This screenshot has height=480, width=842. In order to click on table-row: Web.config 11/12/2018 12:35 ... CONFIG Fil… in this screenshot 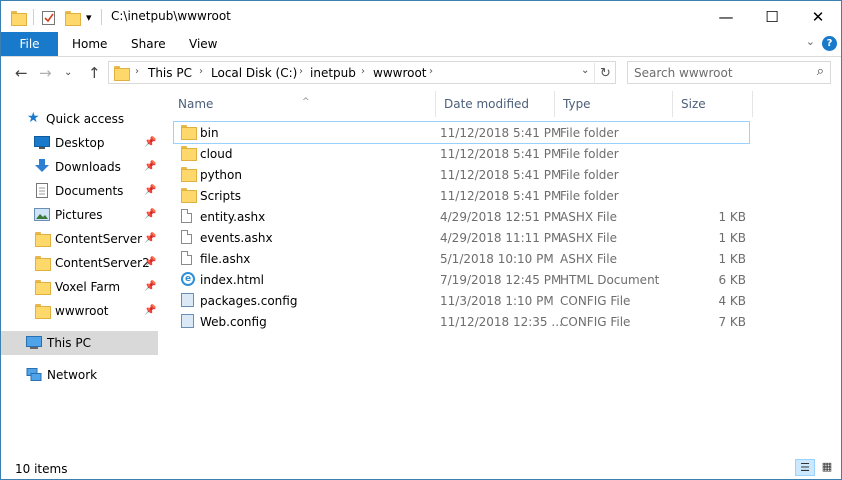, I will do `click(461, 321)`.